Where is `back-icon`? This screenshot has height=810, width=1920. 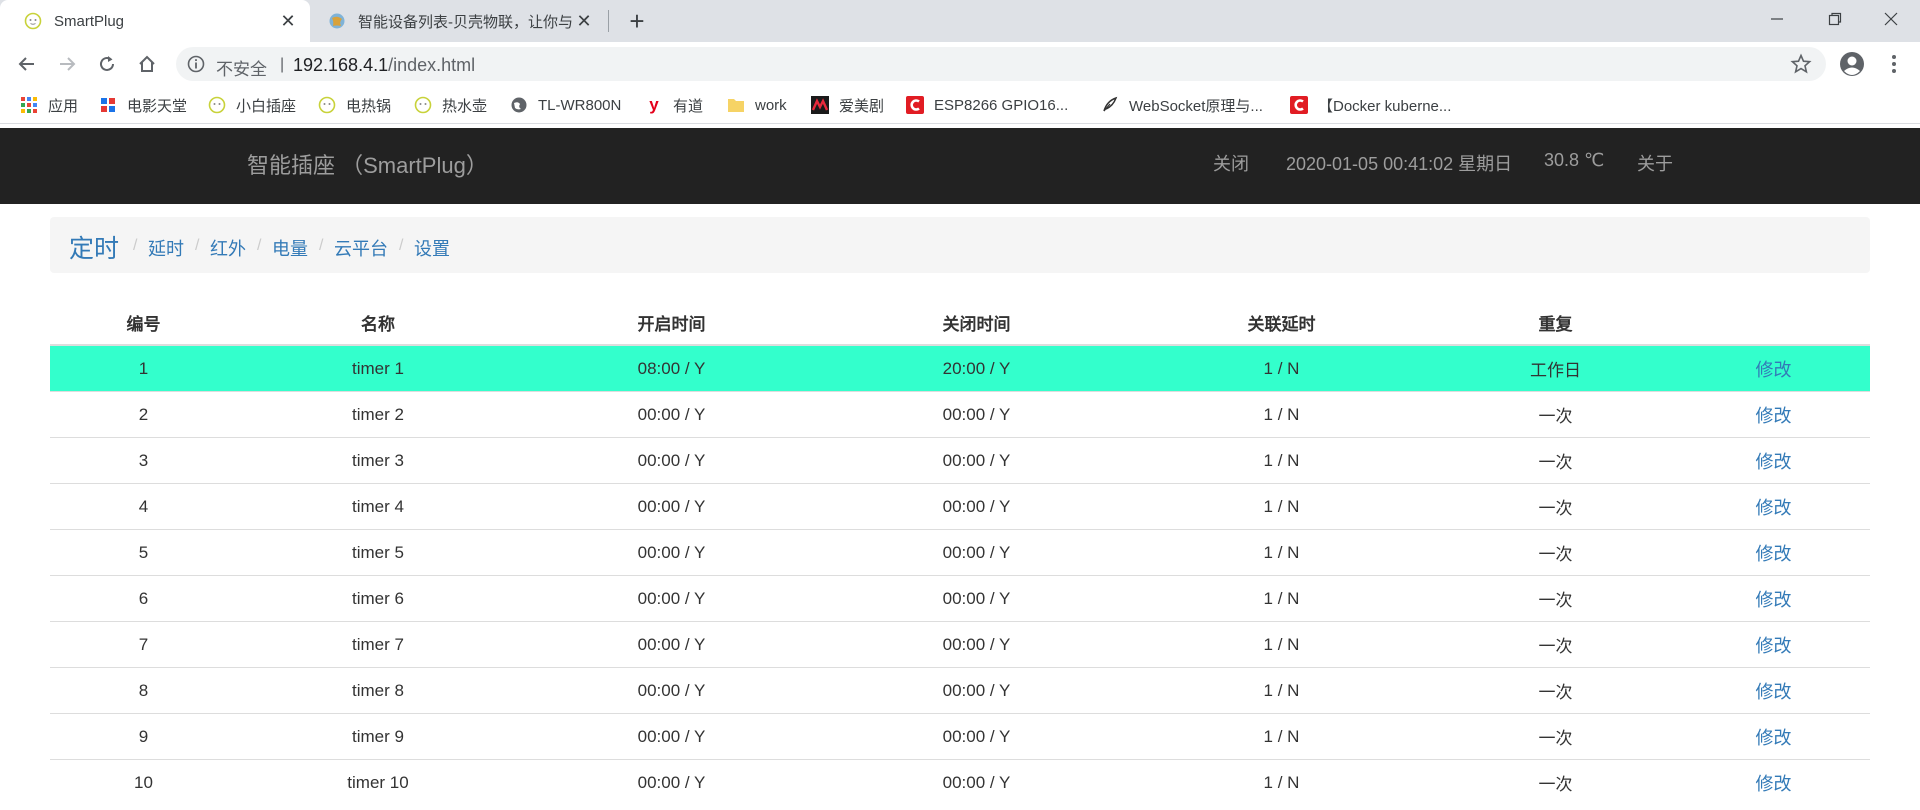
back-icon is located at coordinates (27, 64).